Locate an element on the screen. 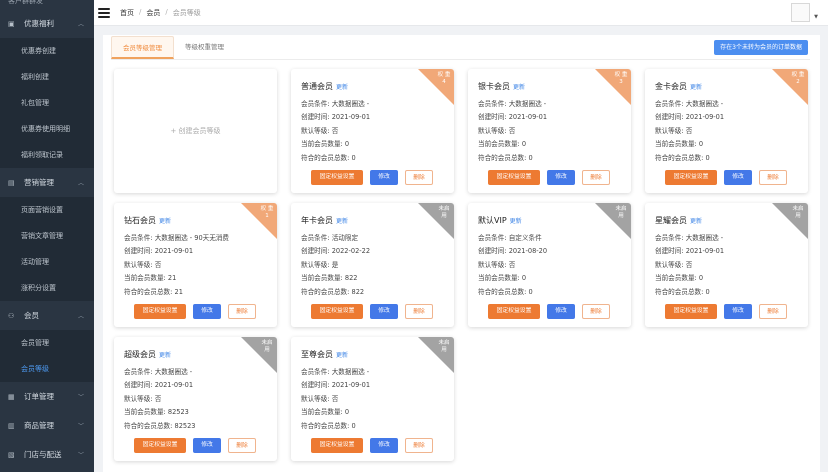 Image resolution: width=828 pixels, height=472 pixels. created-value: 2022-02-22 is located at coordinates (351, 251).